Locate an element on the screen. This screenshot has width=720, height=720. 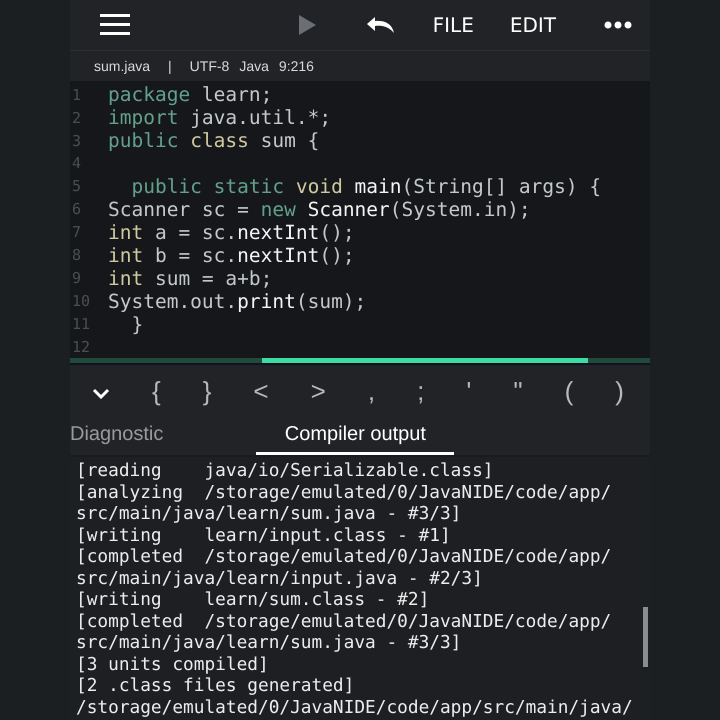
code-line: int sum = a+b; is located at coordinates (190, 278).